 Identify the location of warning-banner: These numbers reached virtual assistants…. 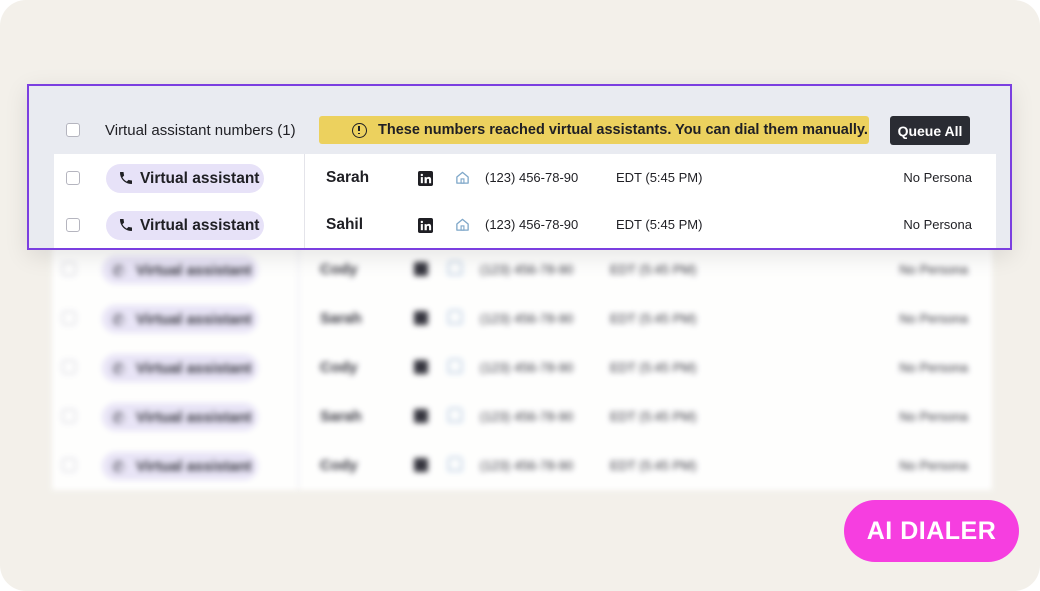
(594, 130).